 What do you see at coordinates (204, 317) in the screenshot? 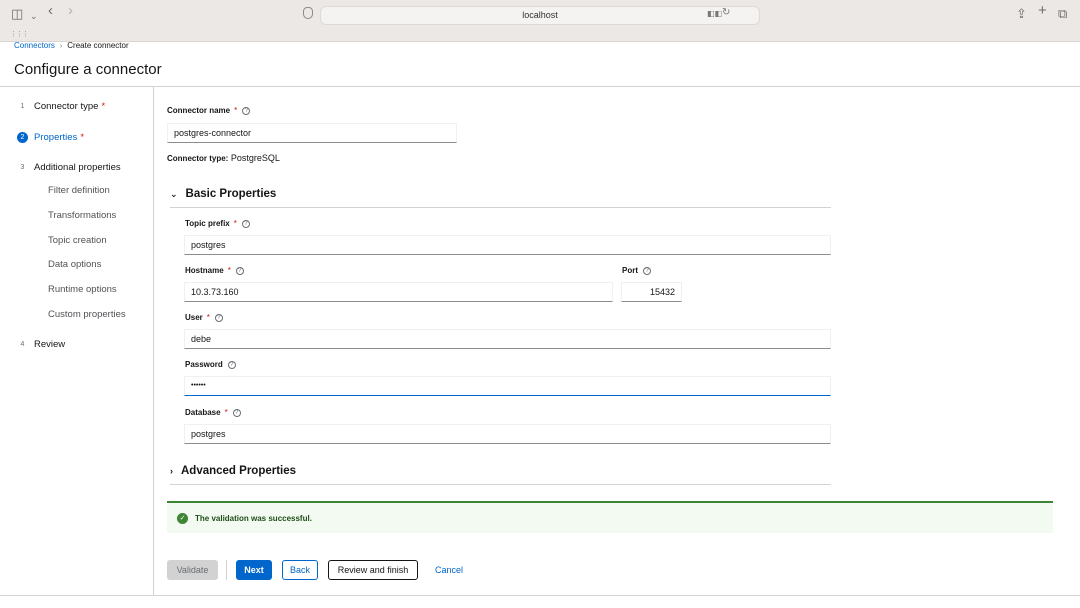
I see `user-label: User * ?` at bounding box center [204, 317].